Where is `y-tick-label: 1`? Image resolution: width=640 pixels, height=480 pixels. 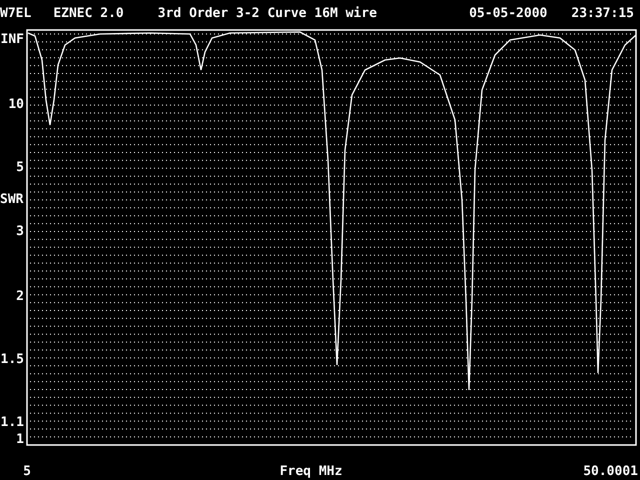 y-tick-label: 1 is located at coordinates (20, 439).